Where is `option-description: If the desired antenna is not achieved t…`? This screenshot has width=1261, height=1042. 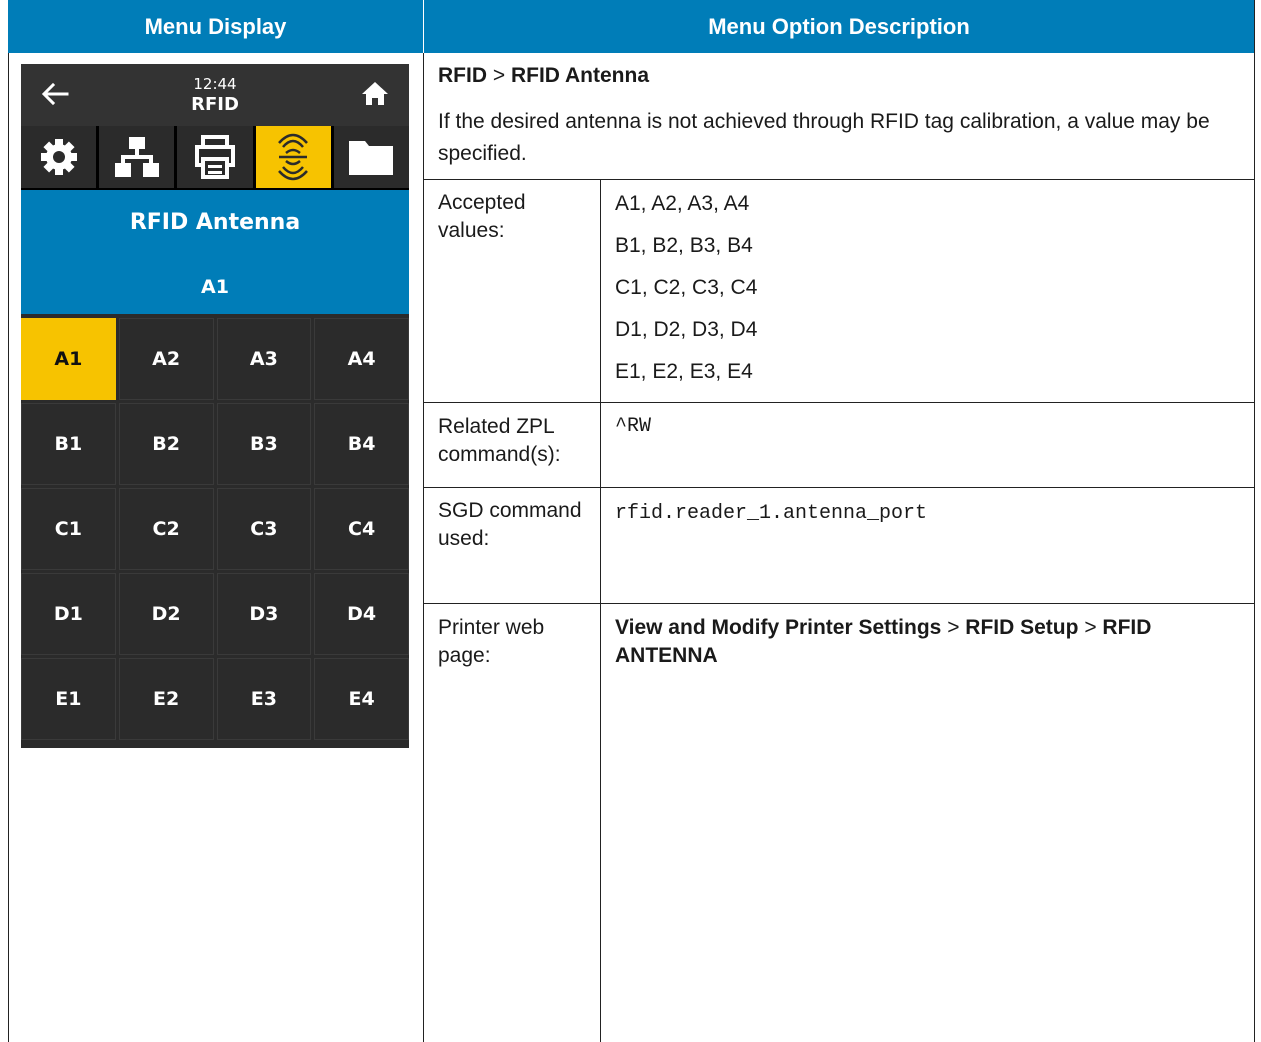
option-description: If the desired antenna is not achieved t… is located at coordinates (824, 137).